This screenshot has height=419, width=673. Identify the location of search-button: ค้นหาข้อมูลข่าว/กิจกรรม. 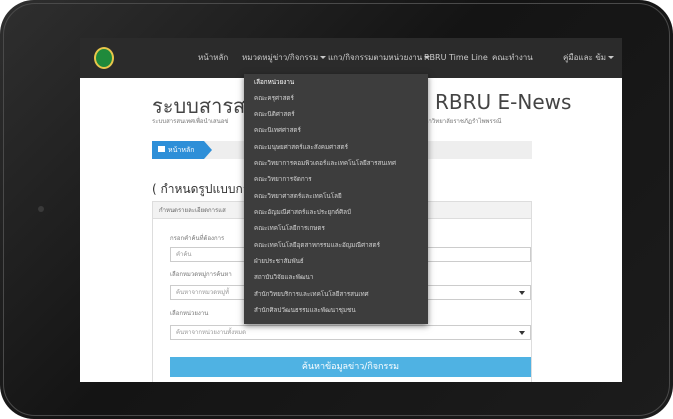
(350, 367).